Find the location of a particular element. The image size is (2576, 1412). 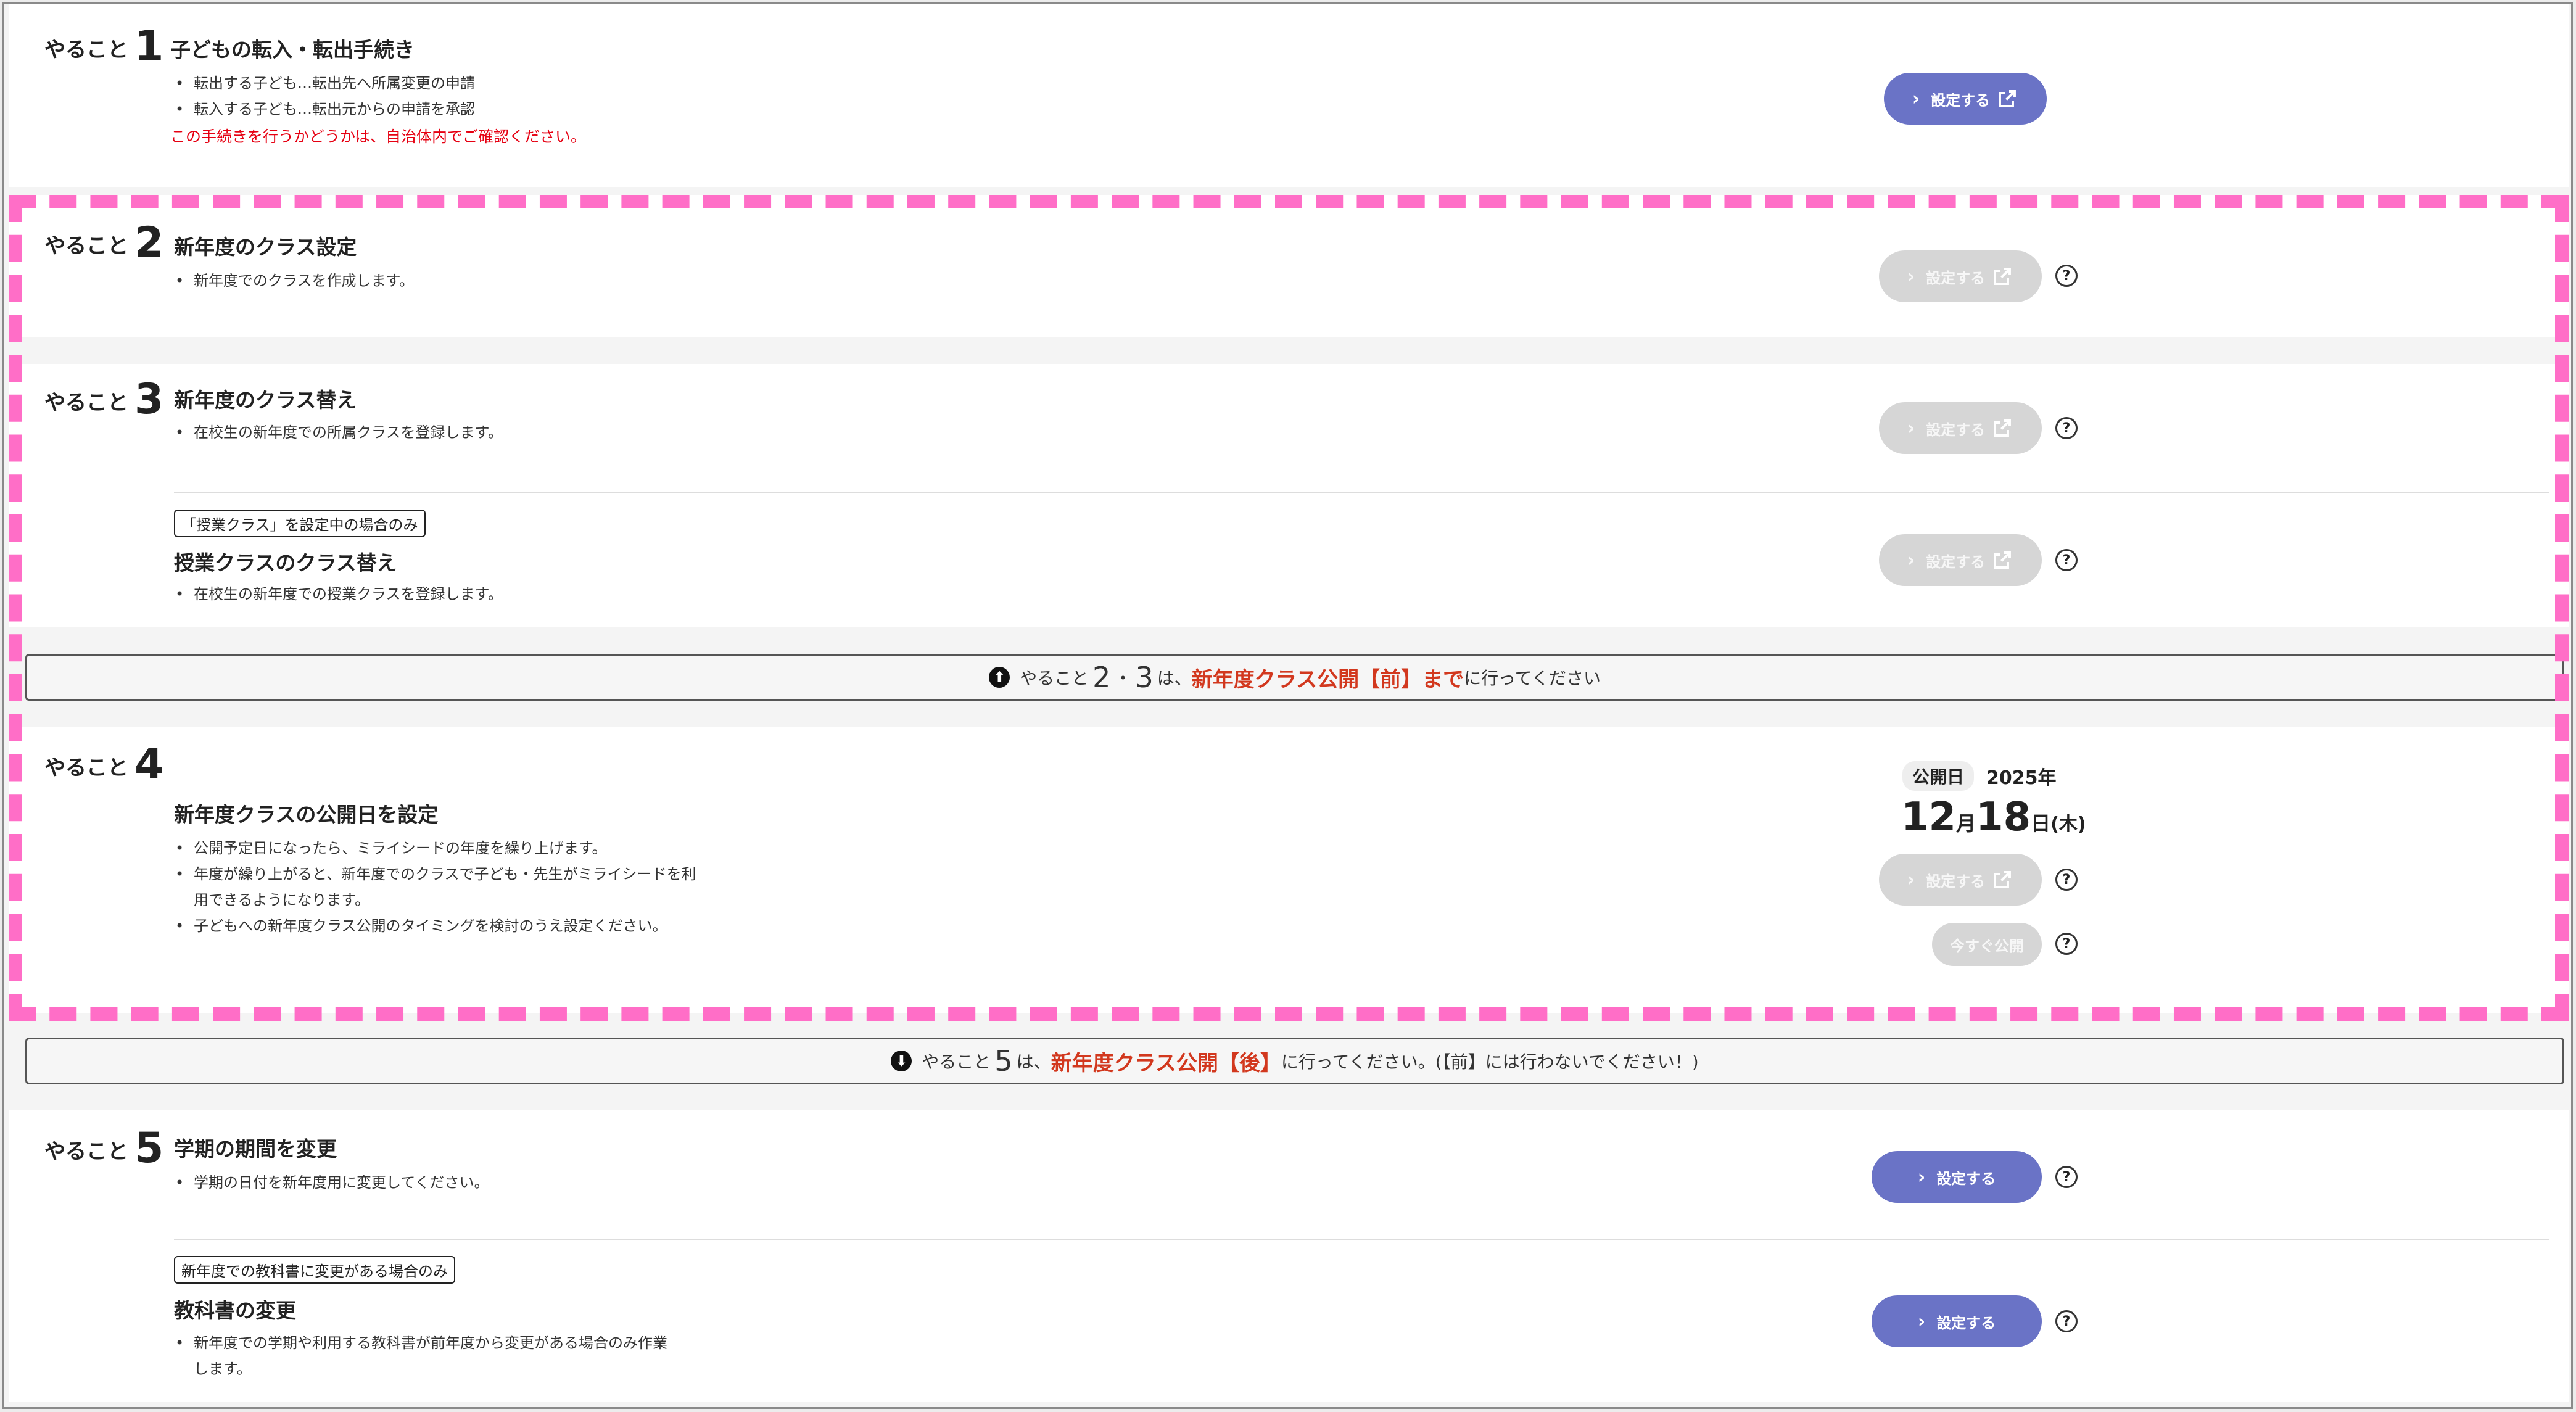

task-2-settings-button: › 設定する is located at coordinates (1960, 276).